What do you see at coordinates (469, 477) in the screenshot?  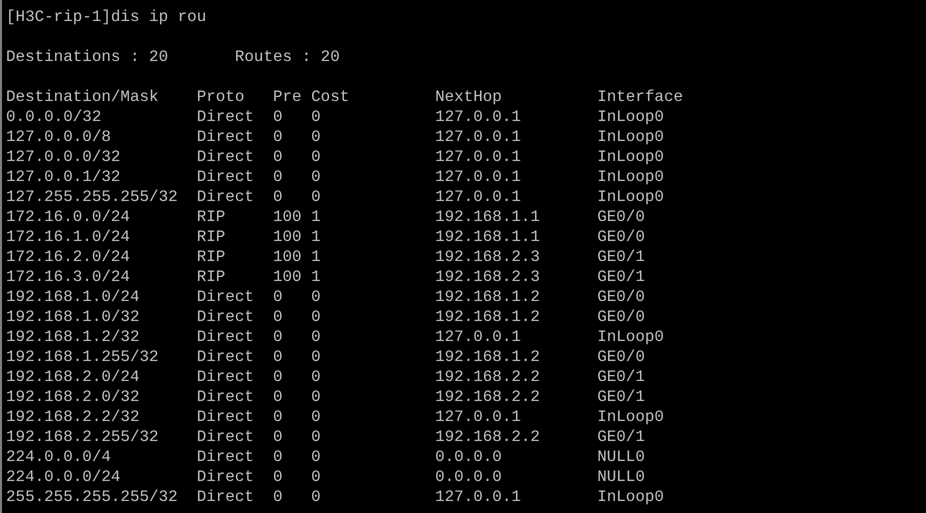 I see `table-cell-text: 0.0.0.0` at bounding box center [469, 477].